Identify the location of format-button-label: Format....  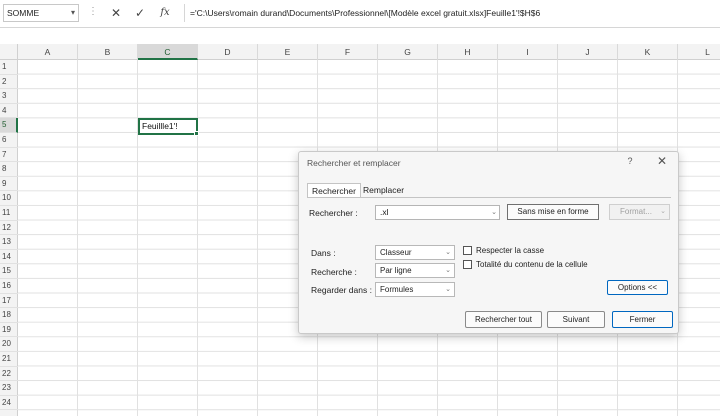
(636, 211).